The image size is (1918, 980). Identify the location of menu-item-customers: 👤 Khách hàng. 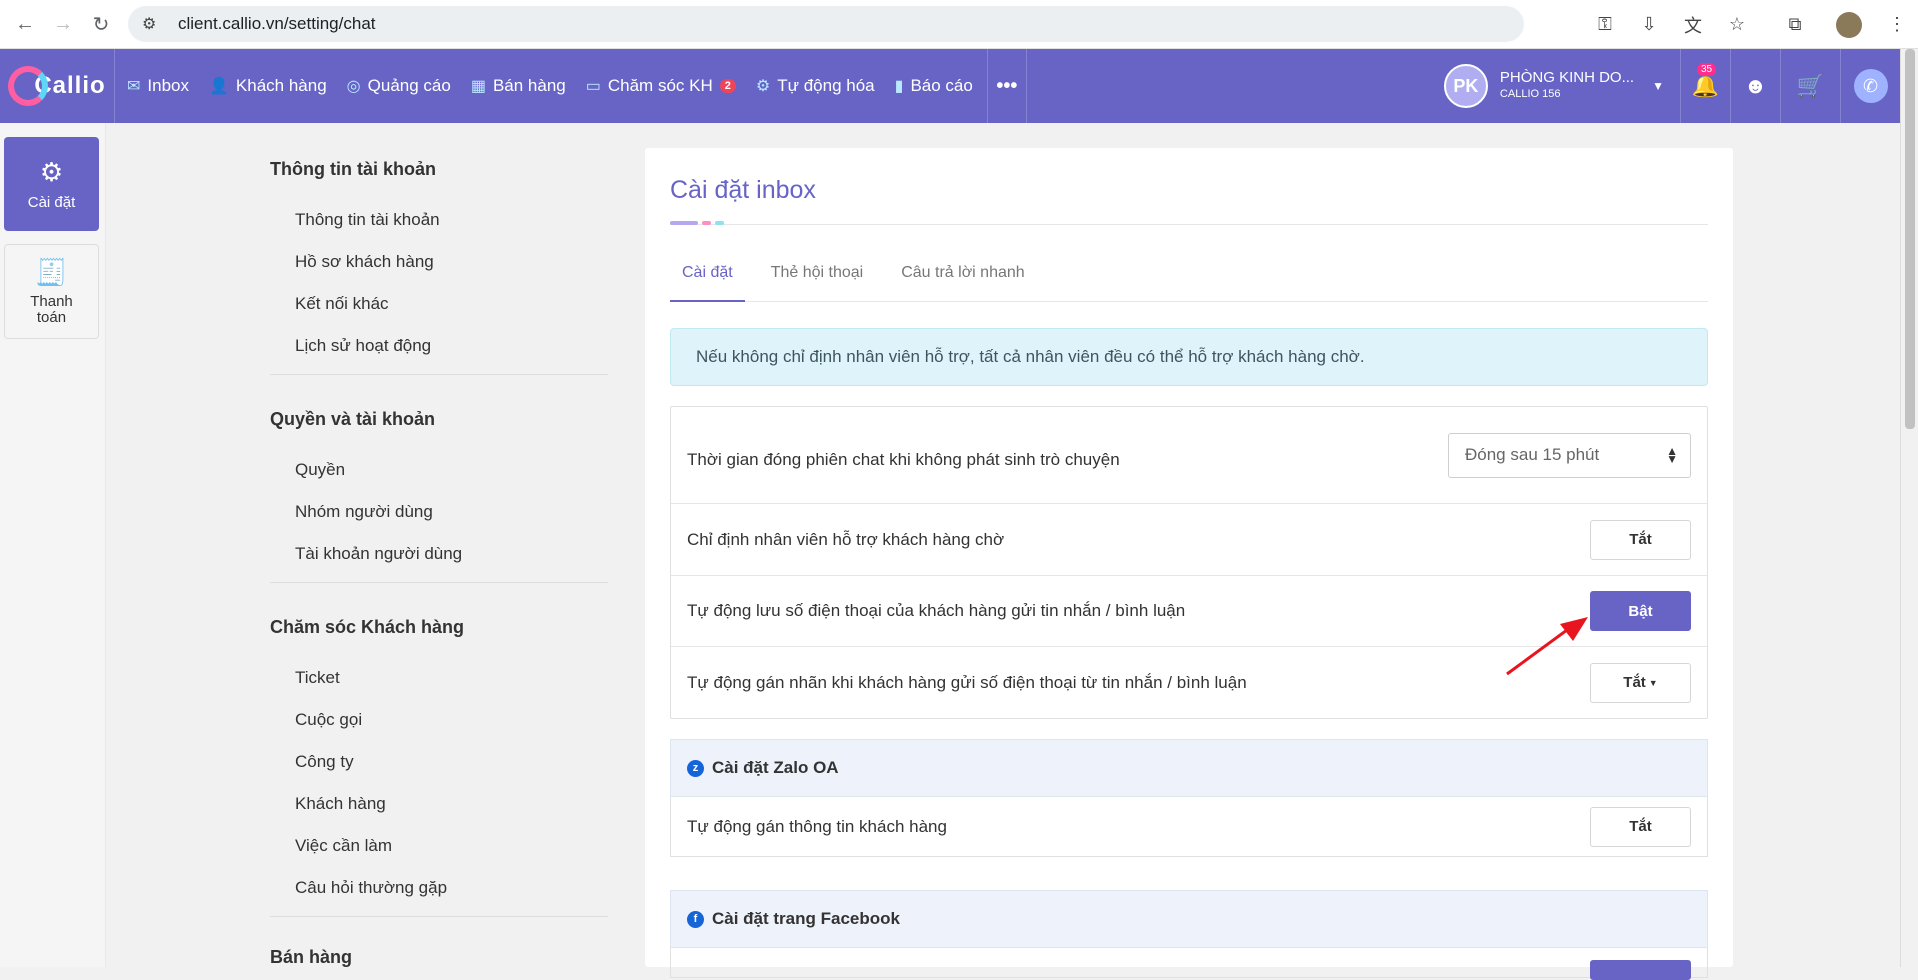
(268, 86).